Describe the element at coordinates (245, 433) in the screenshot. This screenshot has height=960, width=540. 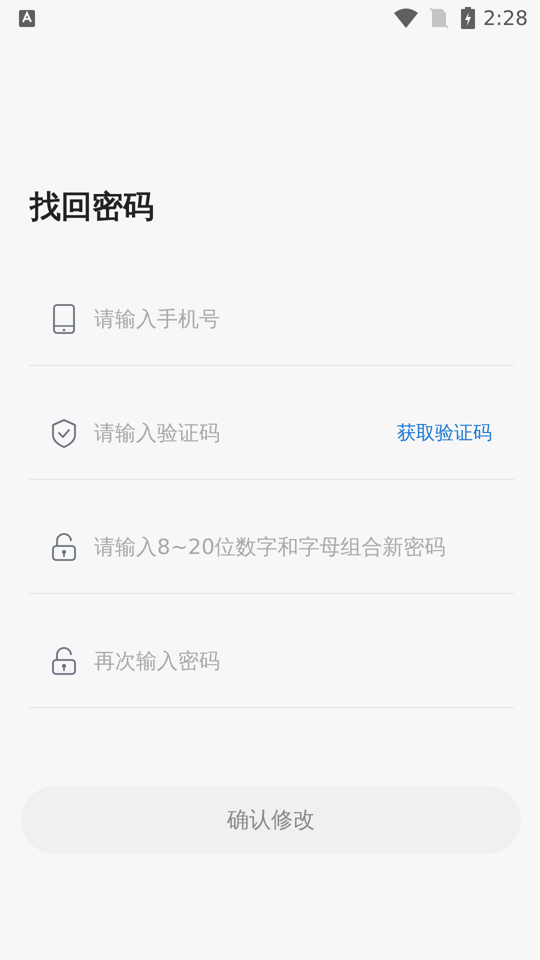
I see `code-field: 请输入验证码` at that location.